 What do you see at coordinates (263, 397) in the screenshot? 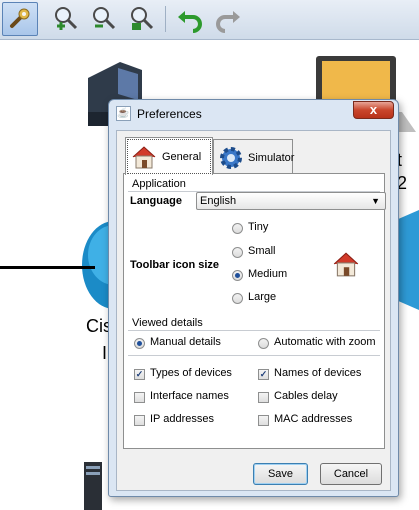
I see `cables-delay-checkbox` at bounding box center [263, 397].